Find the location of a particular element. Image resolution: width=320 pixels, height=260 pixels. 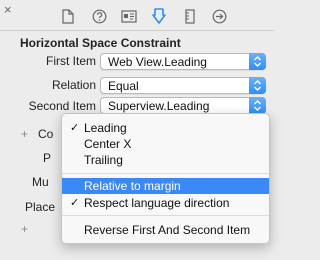

first-item-popup: Web View.Leading is located at coordinates (183, 61).